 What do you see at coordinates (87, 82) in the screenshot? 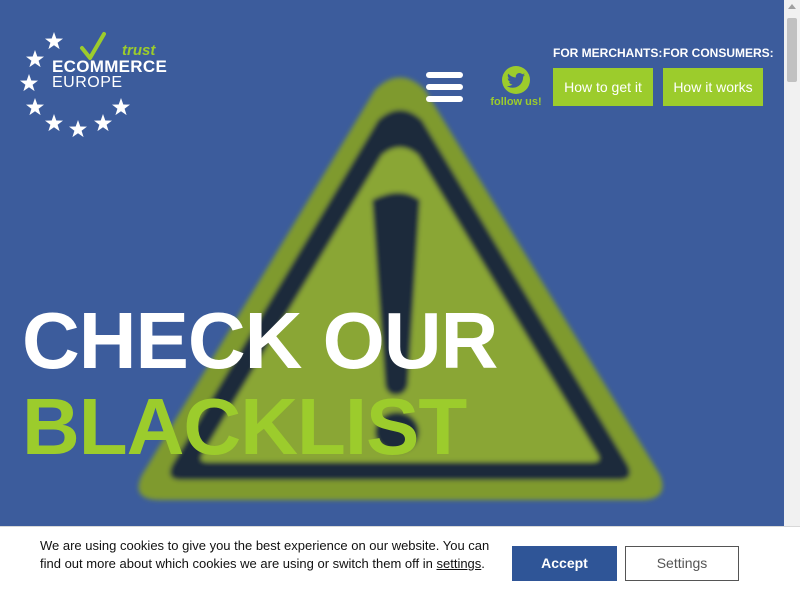
I see `logo-europe-text: EUROPE` at bounding box center [87, 82].